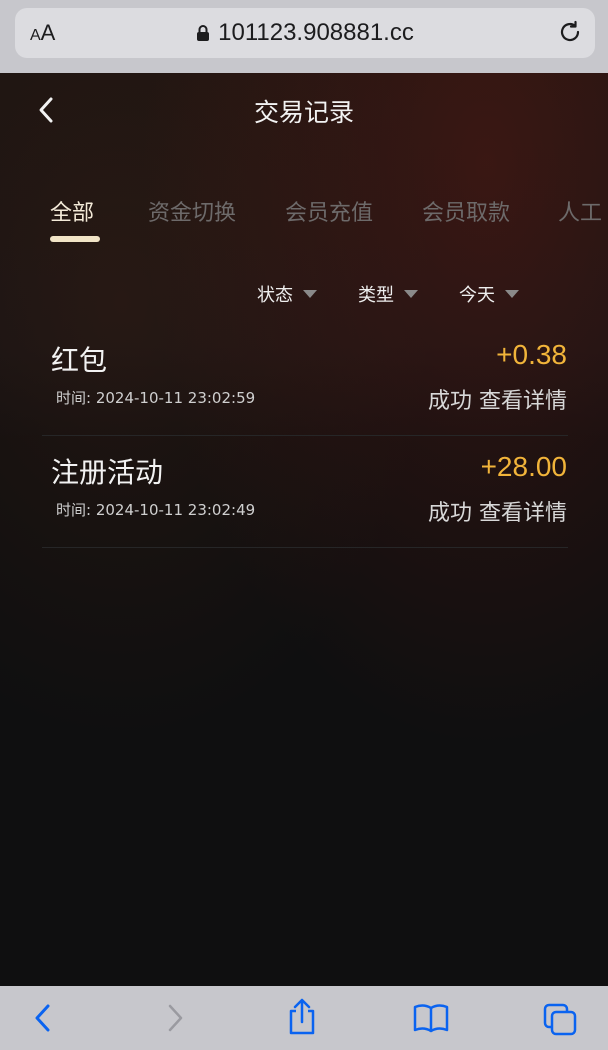 Image resolution: width=608 pixels, height=1050 pixels. Describe the element at coordinates (303, 112) in the screenshot. I see `page-title: 交易记录` at that location.